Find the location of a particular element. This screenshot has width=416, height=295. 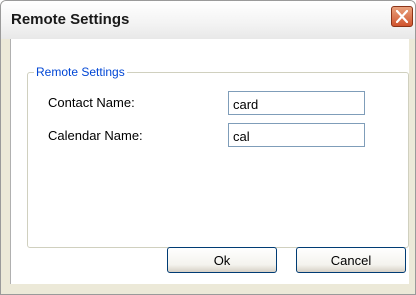

contact-name-label: Contact Name: is located at coordinates (91, 102).